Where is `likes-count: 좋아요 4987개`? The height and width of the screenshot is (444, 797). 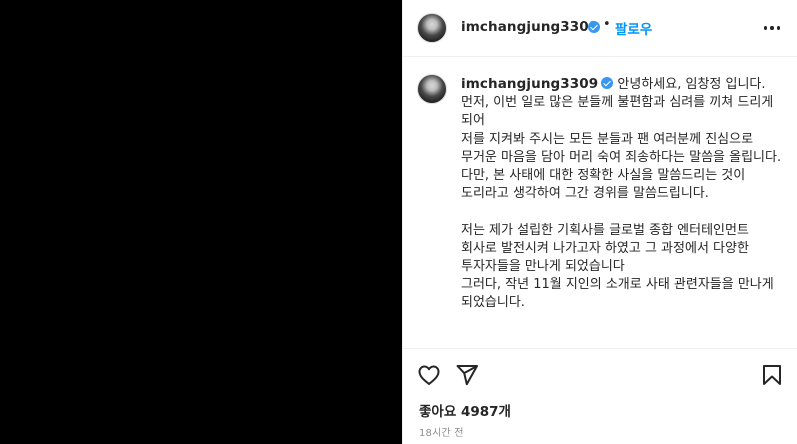 likes-count: 좋아요 4987개 is located at coordinates (465, 410).